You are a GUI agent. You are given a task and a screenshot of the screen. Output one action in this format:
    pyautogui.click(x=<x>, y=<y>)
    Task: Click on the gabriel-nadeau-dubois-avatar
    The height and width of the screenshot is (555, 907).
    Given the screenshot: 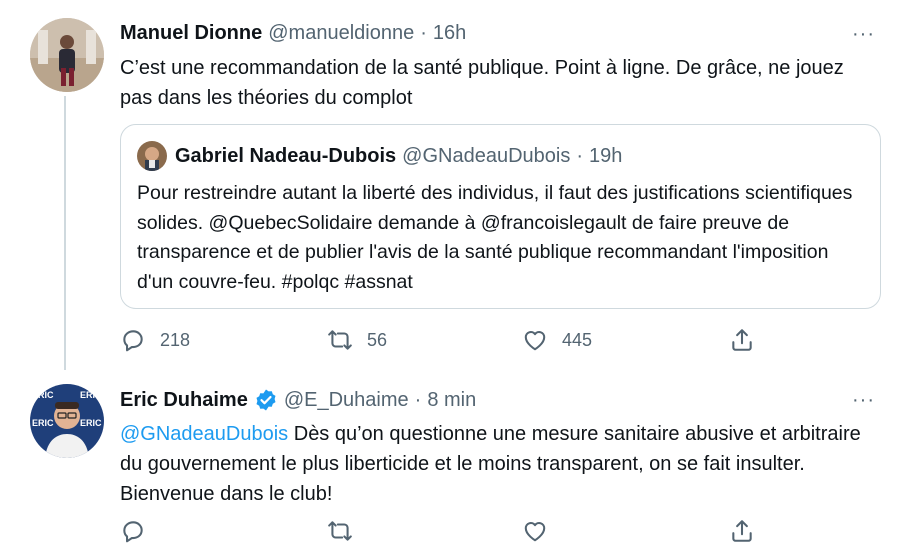 What is the action you would take?
    pyautogui.click(x=152, y=156)
    